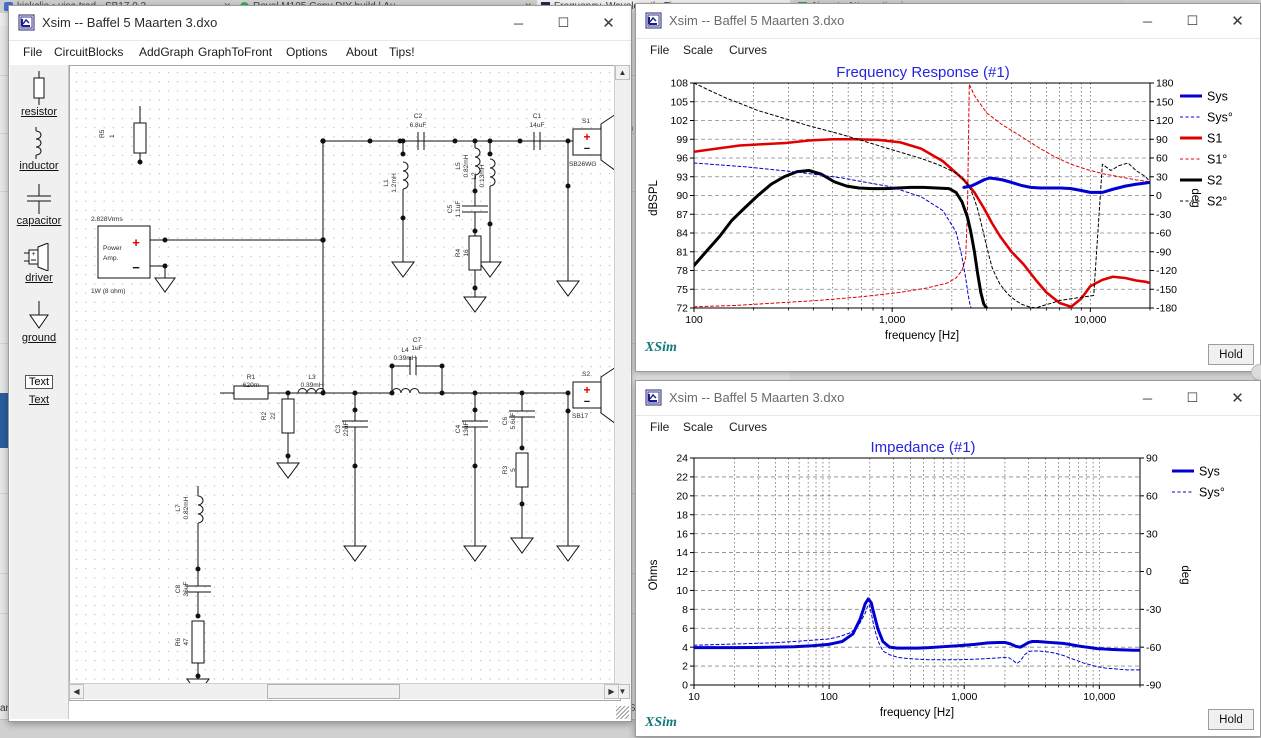  What do you see at coordinates (394, 183) in the screenshot?
I see `component-value: 1.2mH` at bounding box center [394, 183].